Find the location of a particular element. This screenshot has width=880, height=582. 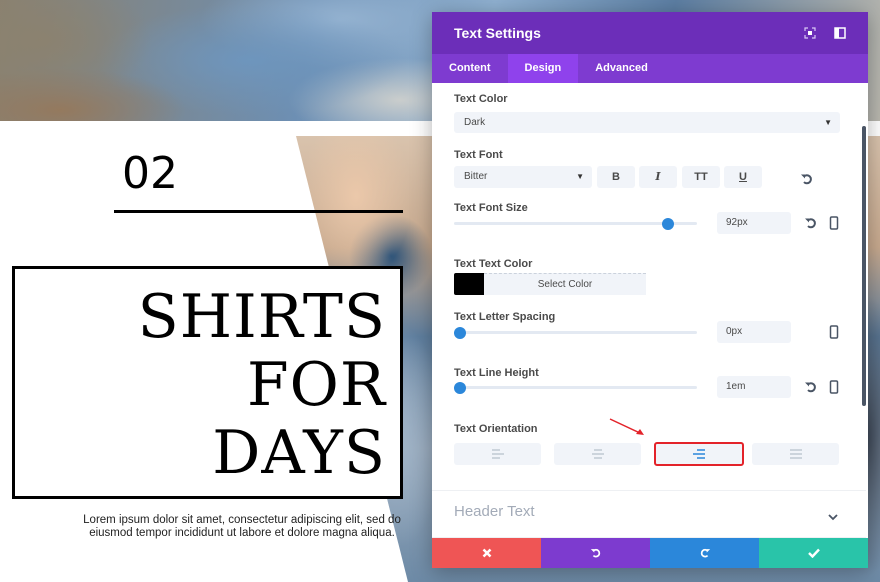

align-left-button is located at coordinates (497, 454).